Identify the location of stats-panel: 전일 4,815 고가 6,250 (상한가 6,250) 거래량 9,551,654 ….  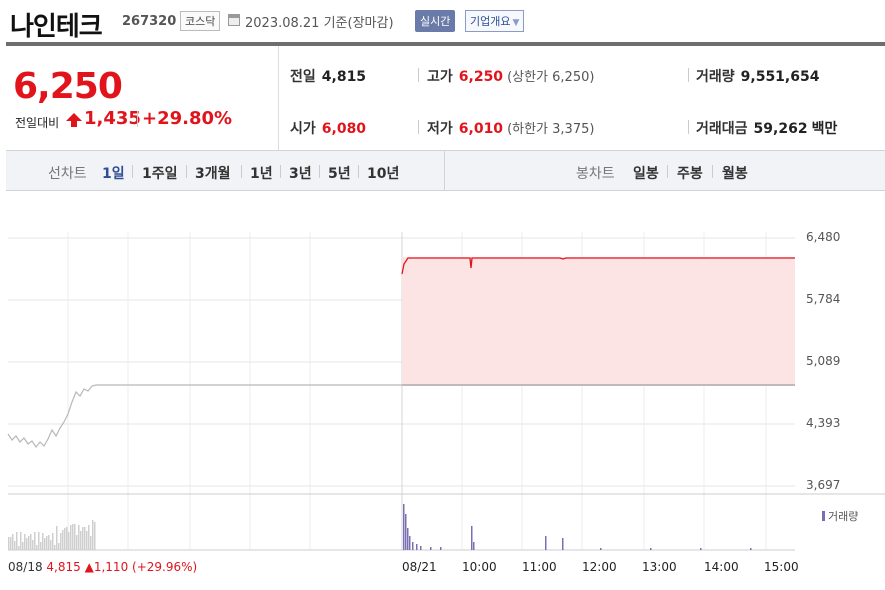
(582, 98).